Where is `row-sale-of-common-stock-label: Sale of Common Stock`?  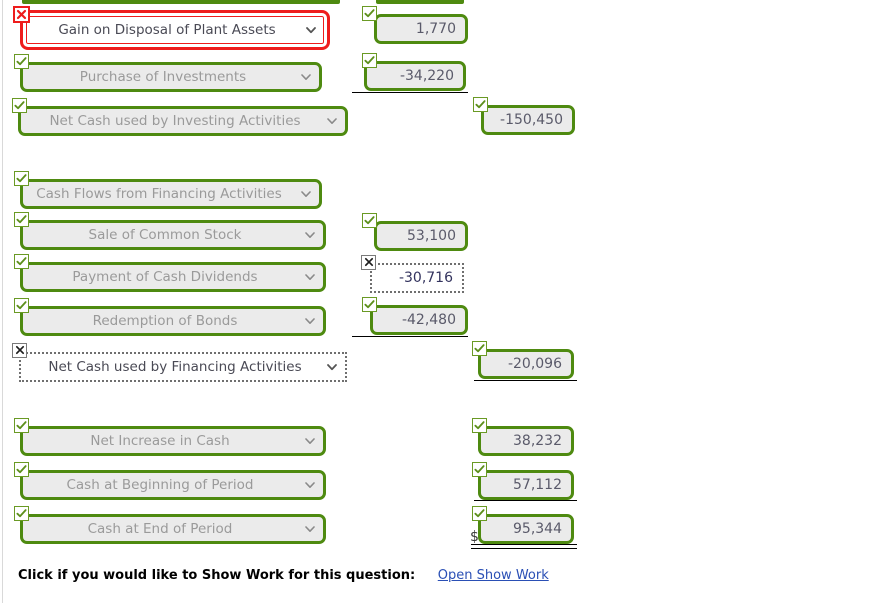
row-sale-of-common-stock-label: Sale of Common Stock is located at coordinates (173, 235).